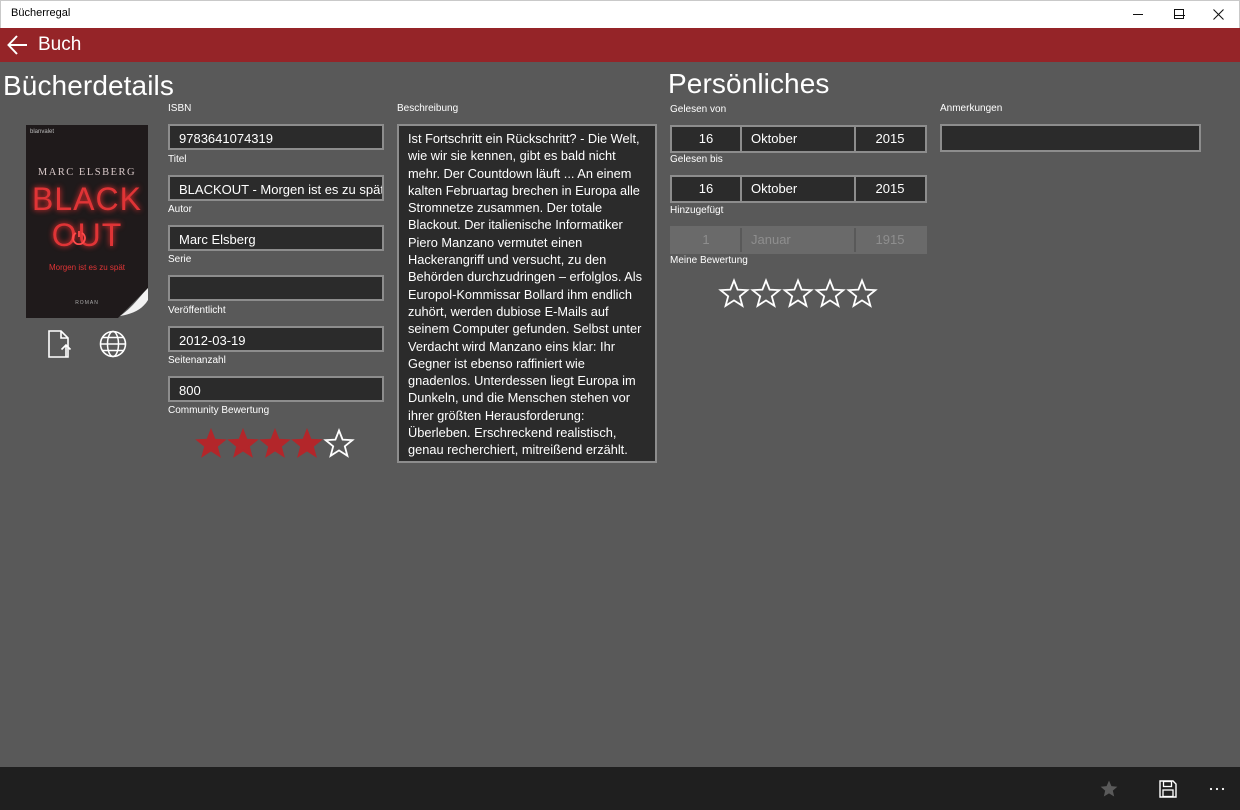  I want to click on power-icon, so click(79, 238).